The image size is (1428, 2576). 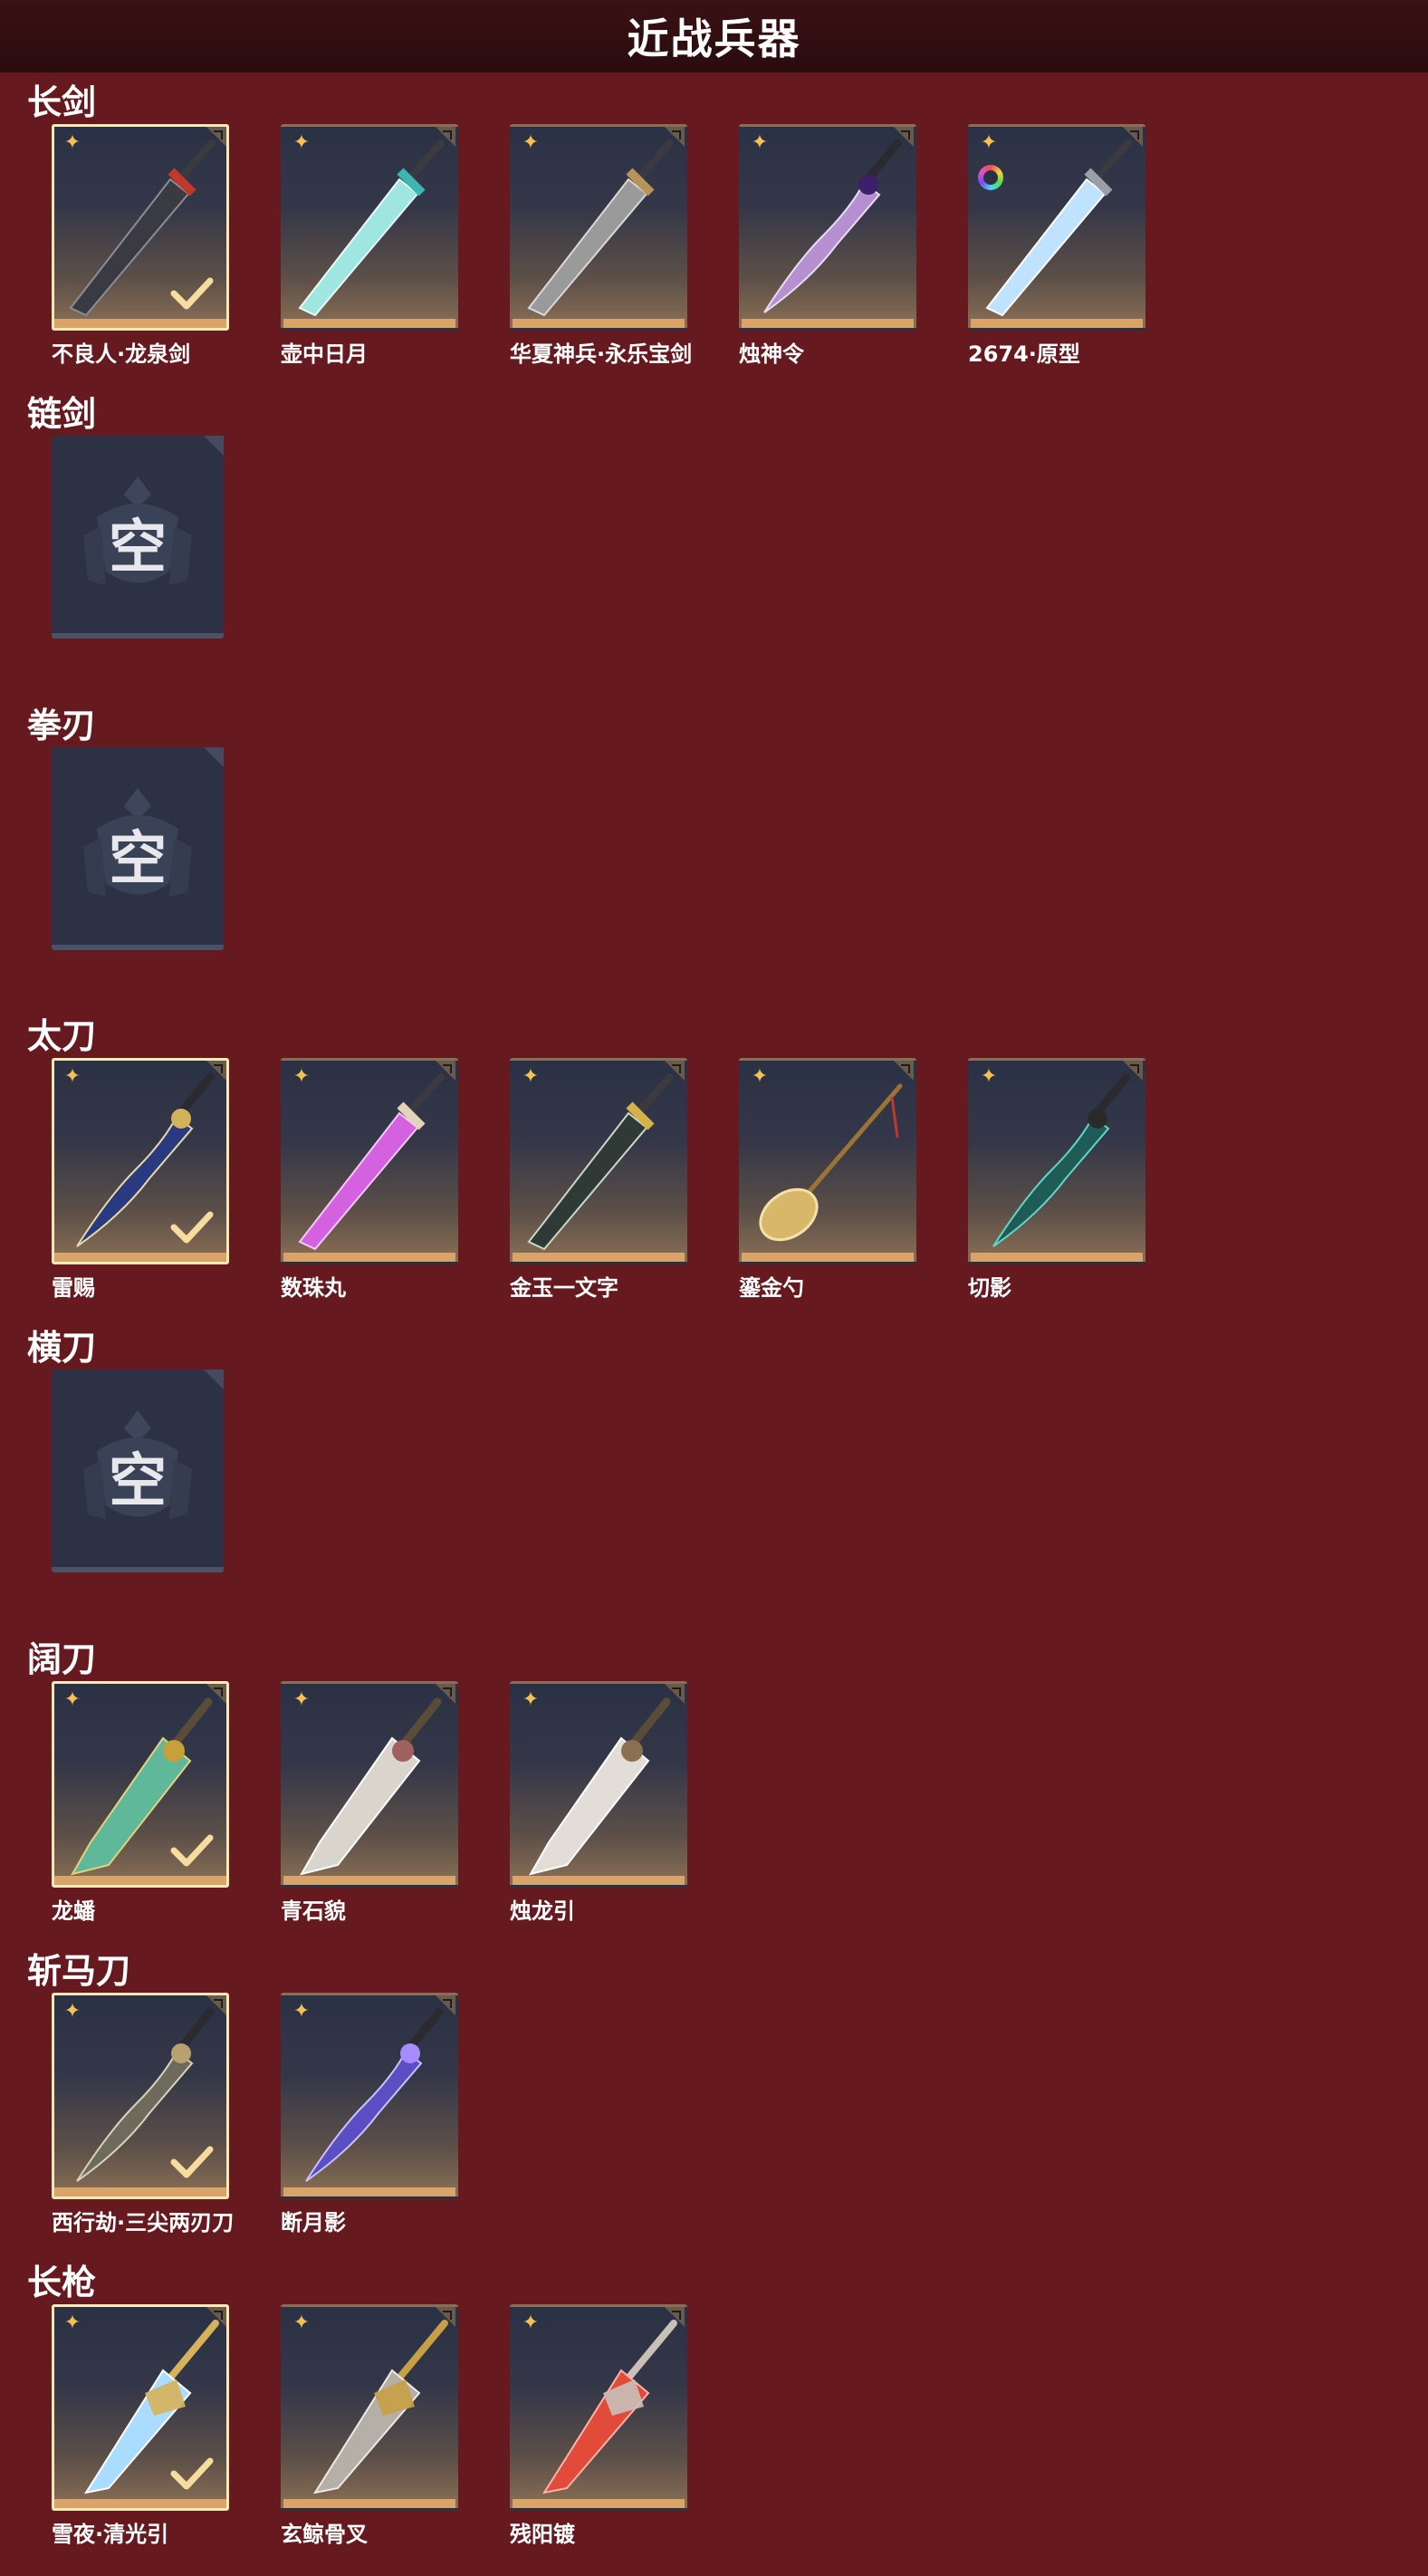 I want to click on weapon-item: ✦ 残阳镀, so click(x=598, y=2426).